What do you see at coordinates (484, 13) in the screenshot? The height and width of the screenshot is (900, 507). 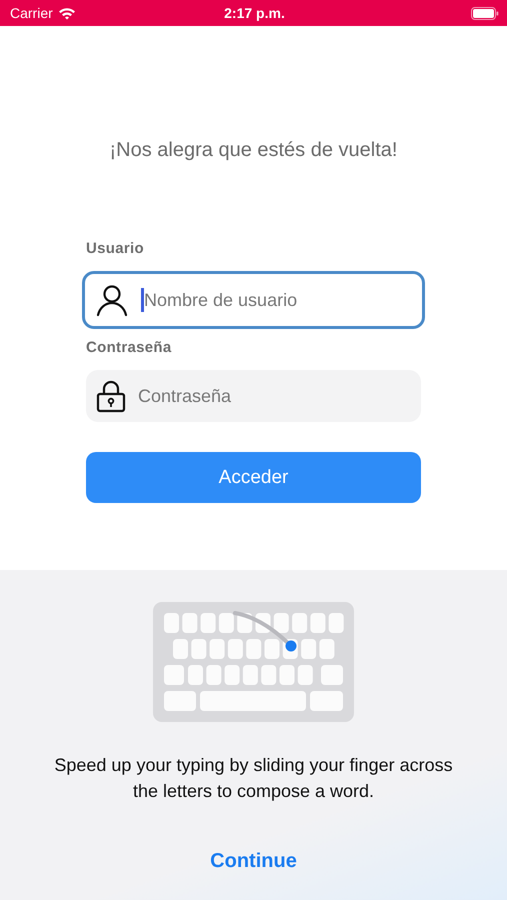 I see `battery-icon` at bounding box center [484, 13].